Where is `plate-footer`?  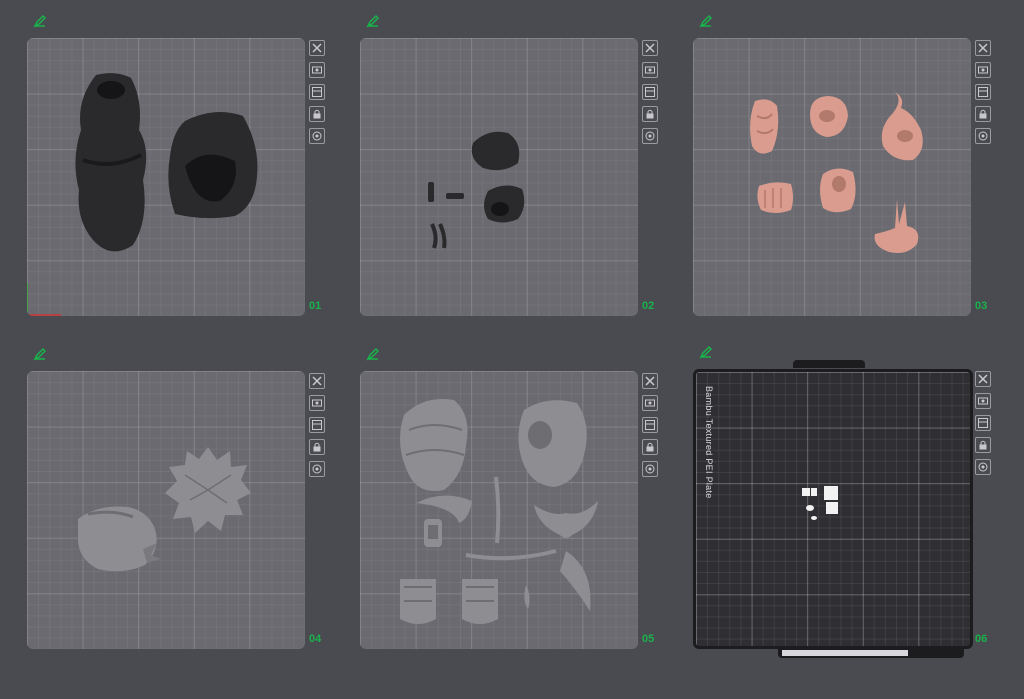
plate-footer is located at coordinates (871, 653).